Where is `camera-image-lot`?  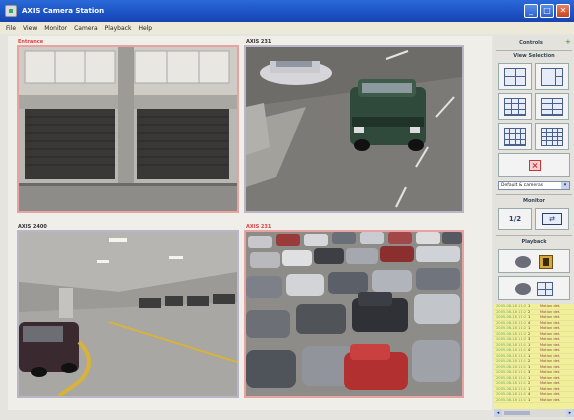 camera-image-lot is located at coordinates (354, 314).